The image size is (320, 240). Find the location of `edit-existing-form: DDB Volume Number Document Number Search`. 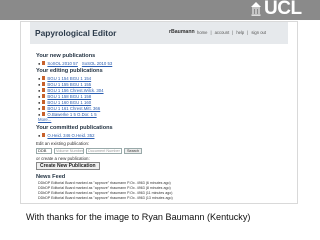

edit-existing-form: DDB Volume Number Document Number Search is located at coordinates (89, 150).